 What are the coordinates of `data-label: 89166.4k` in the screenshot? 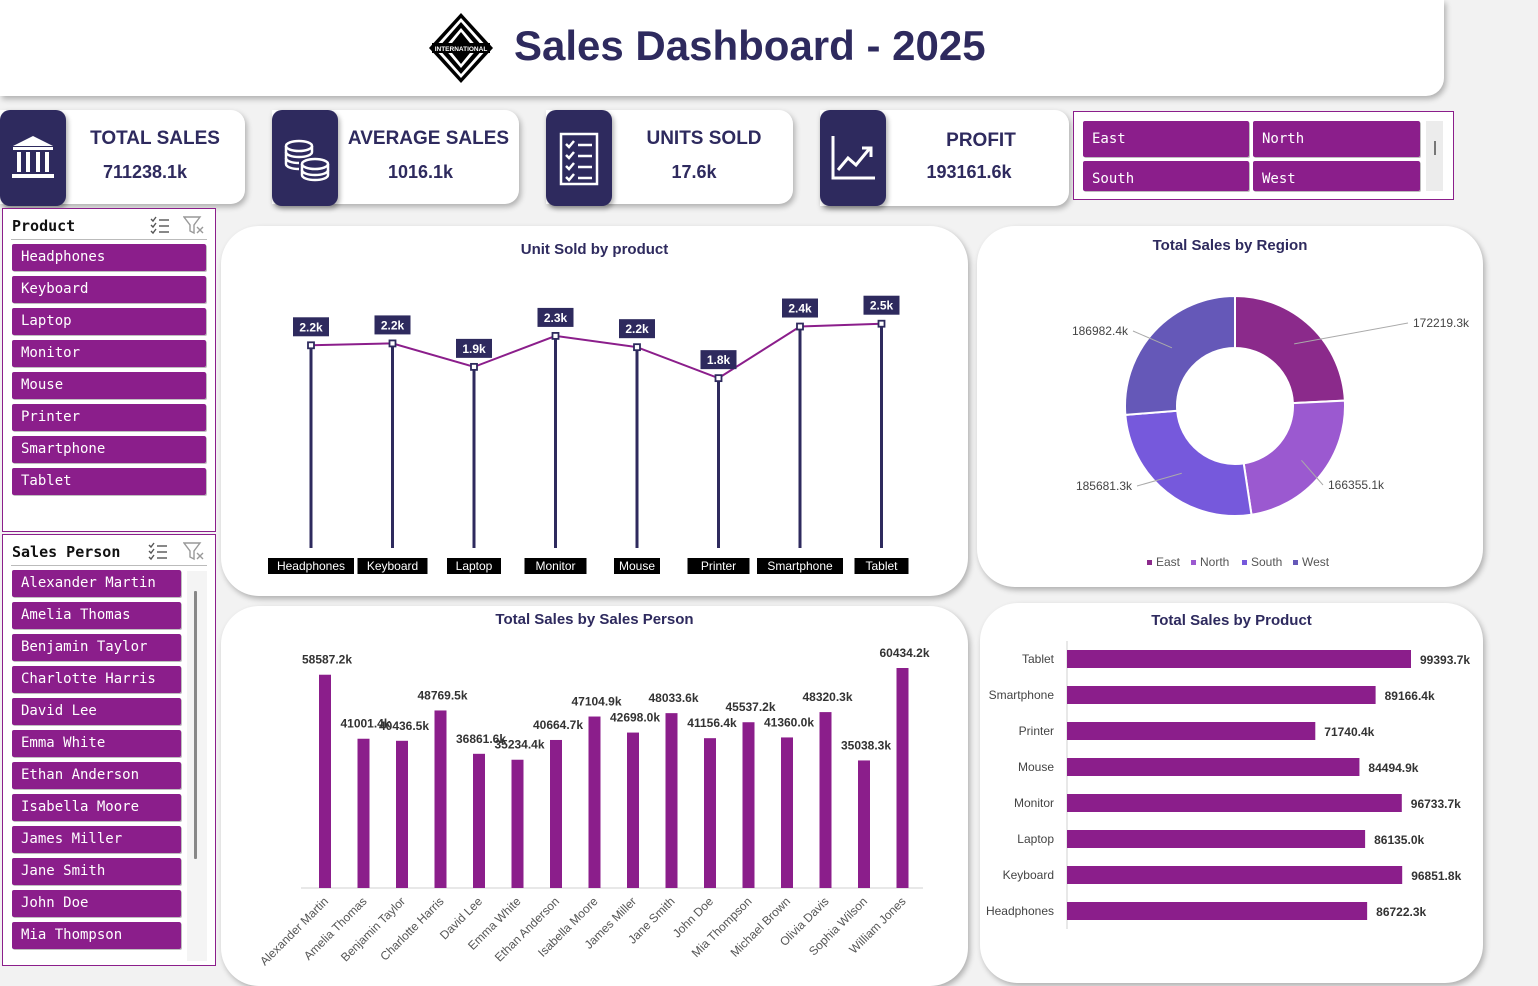 It's located at (1410, 696).